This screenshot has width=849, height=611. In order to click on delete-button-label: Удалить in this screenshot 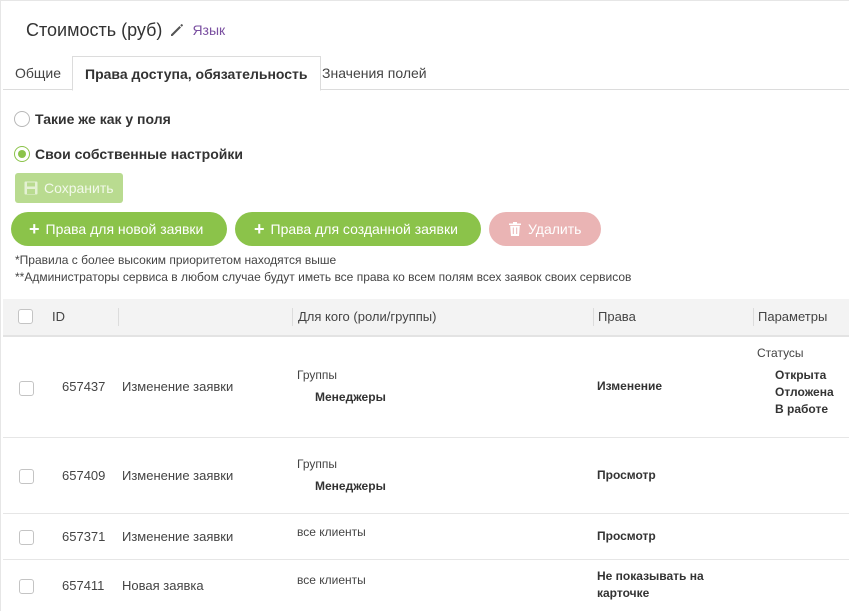, I will do `click(555, 229)`.